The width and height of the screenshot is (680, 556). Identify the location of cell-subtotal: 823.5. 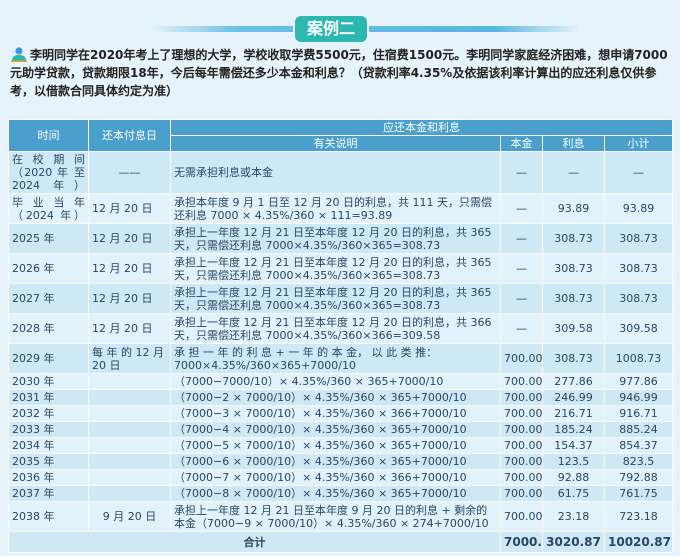
(638, 461).